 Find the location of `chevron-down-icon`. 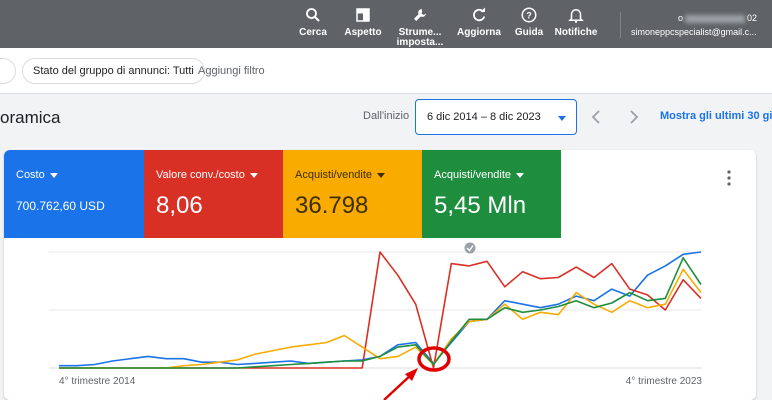

chevron-down-icon is located at coordinates (562, 118).